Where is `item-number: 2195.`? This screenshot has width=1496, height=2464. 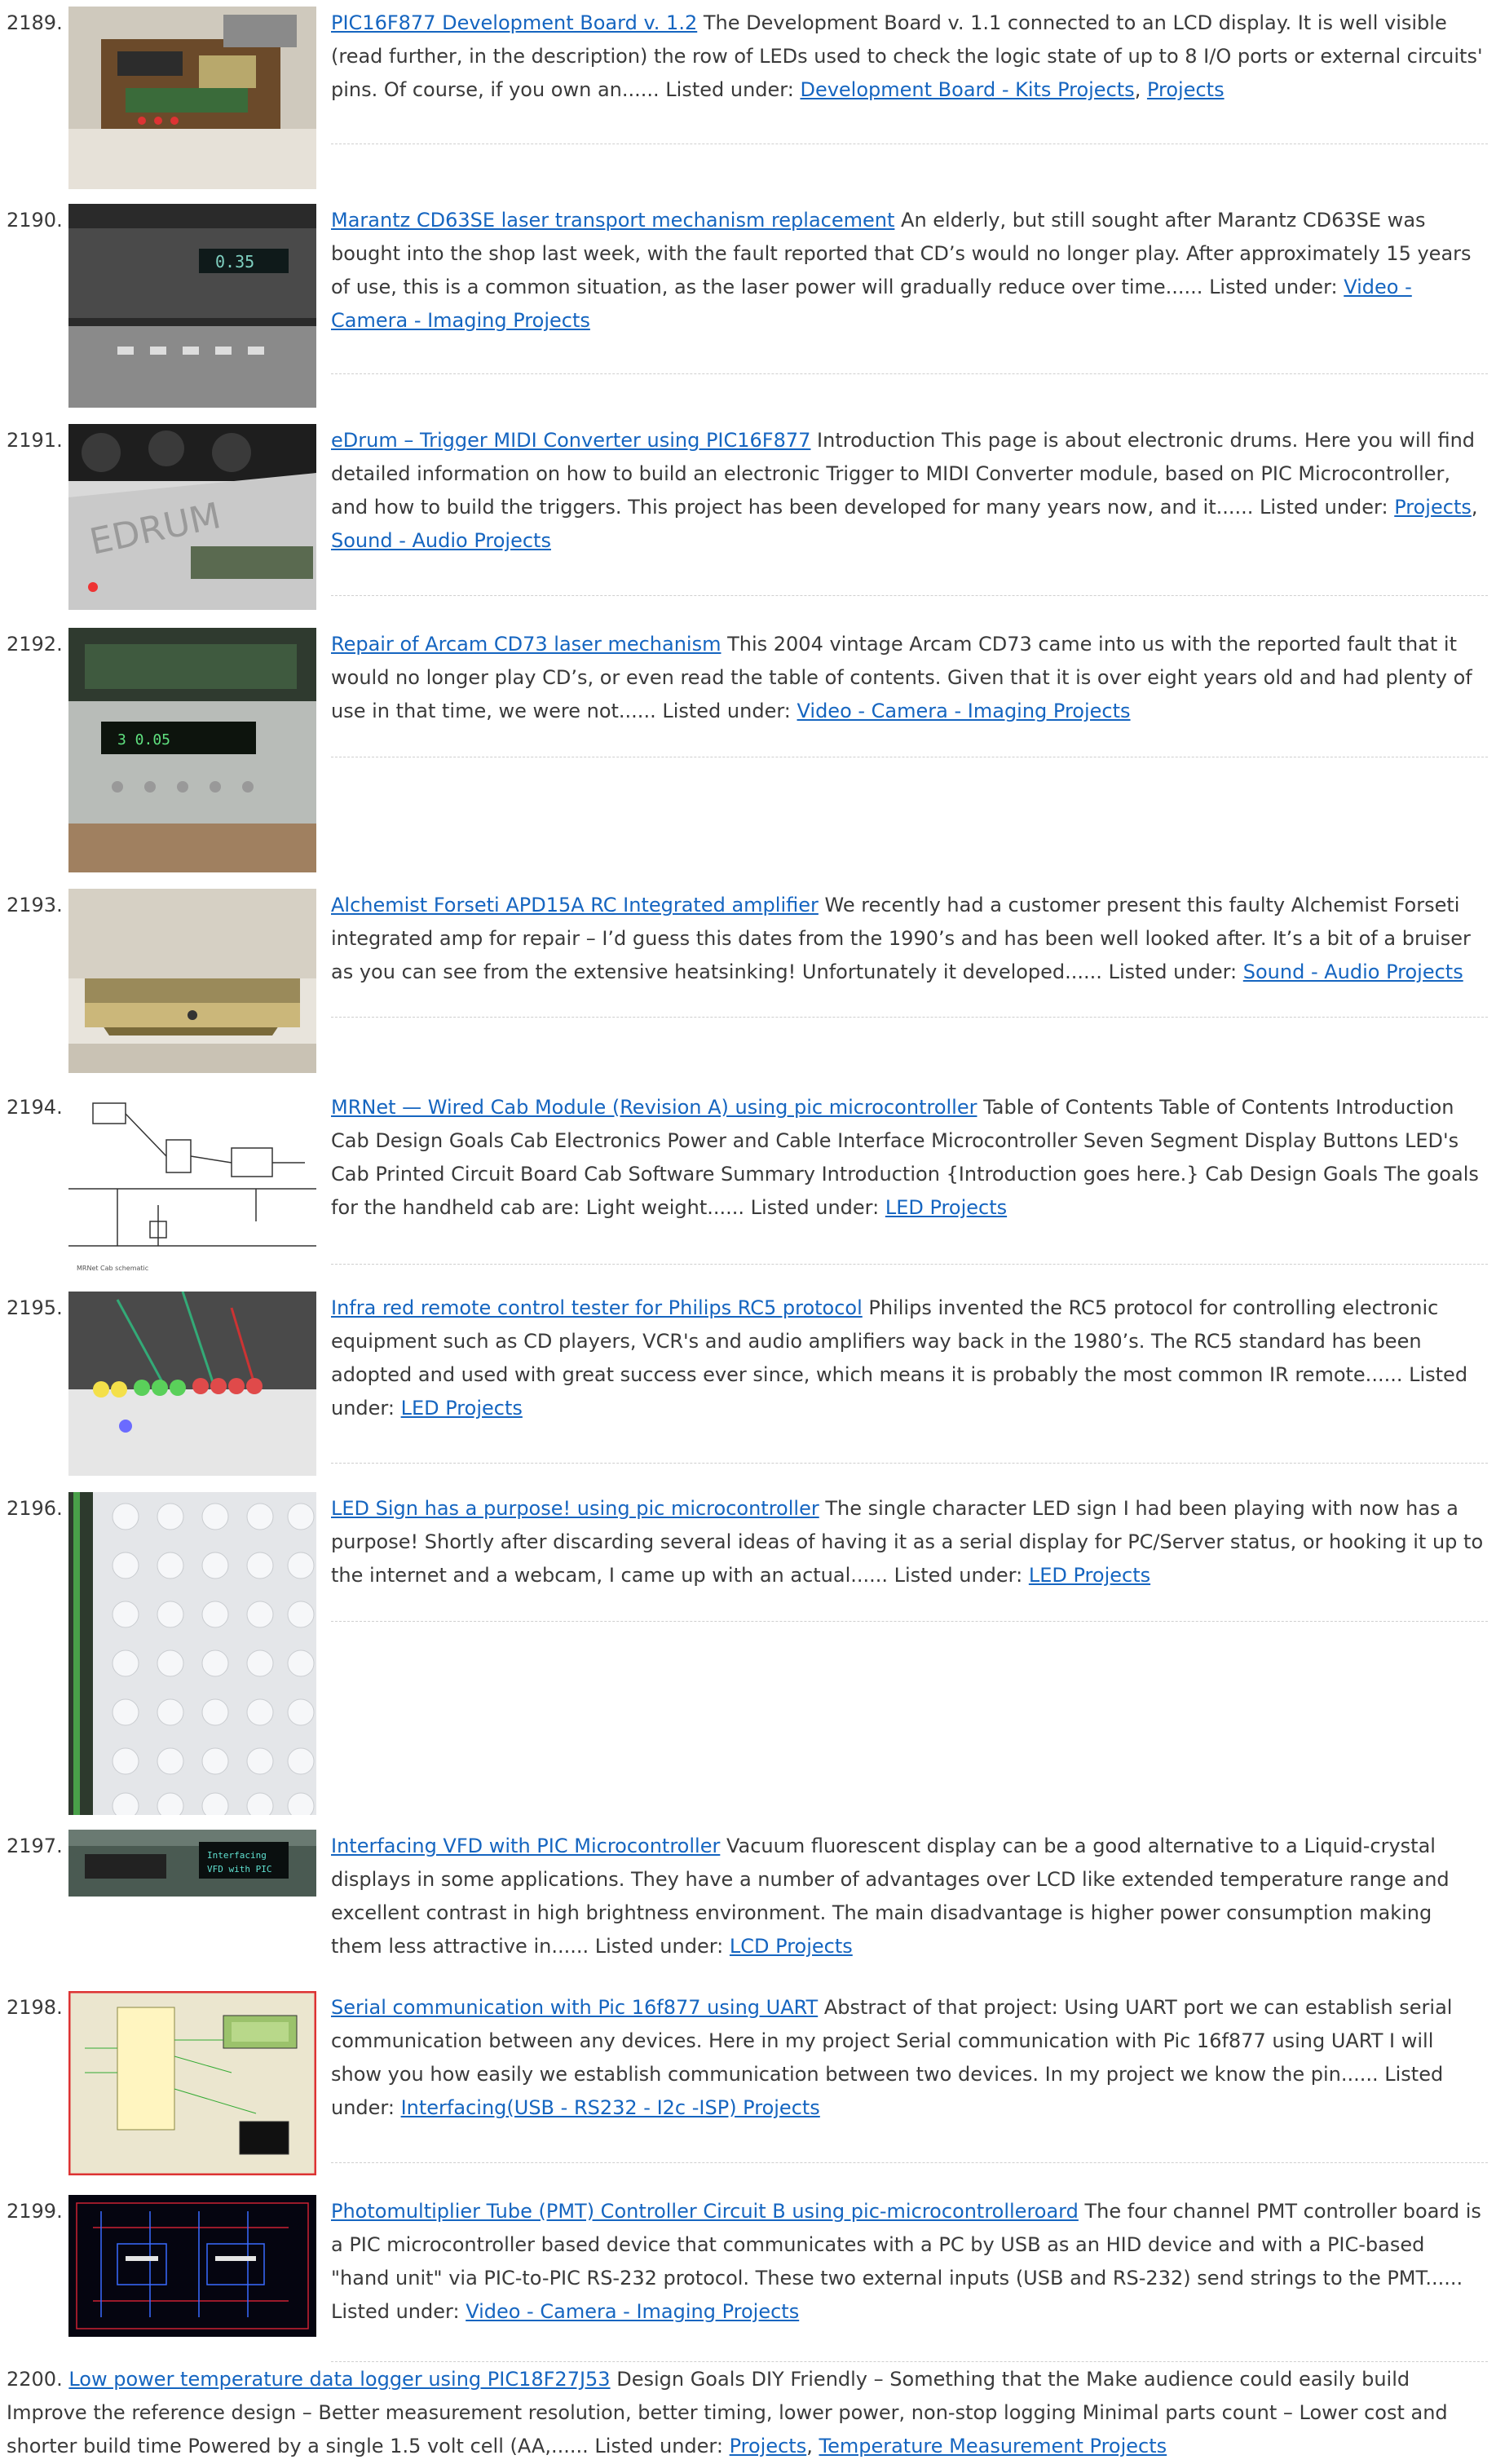
item-number: 2195. is located at coordinates (35, 1307).